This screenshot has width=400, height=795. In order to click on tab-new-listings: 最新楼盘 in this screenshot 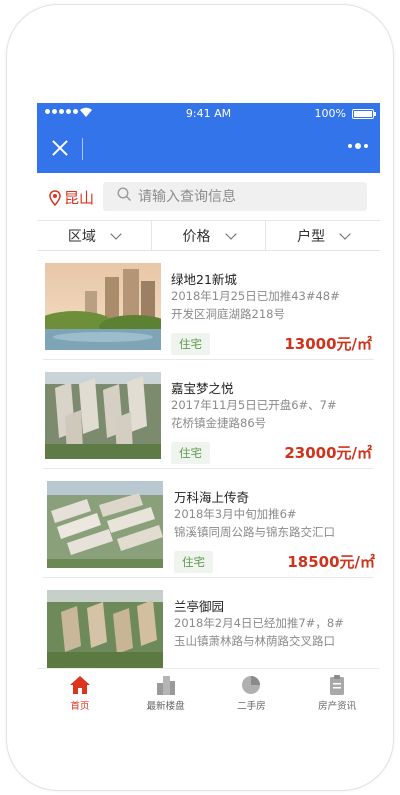, I will do `click(166, 694)`.